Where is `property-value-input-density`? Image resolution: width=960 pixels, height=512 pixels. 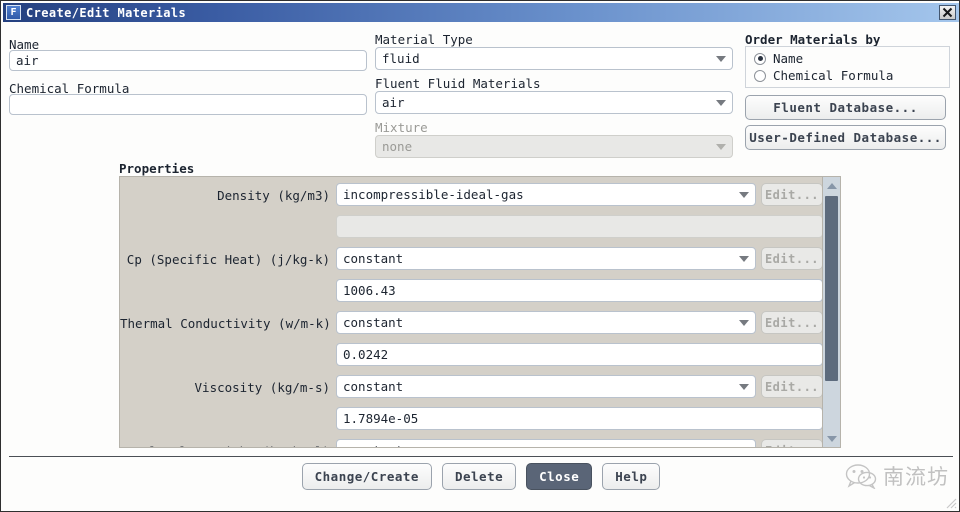 property-value-input-density is located at coordinates (579, 226).